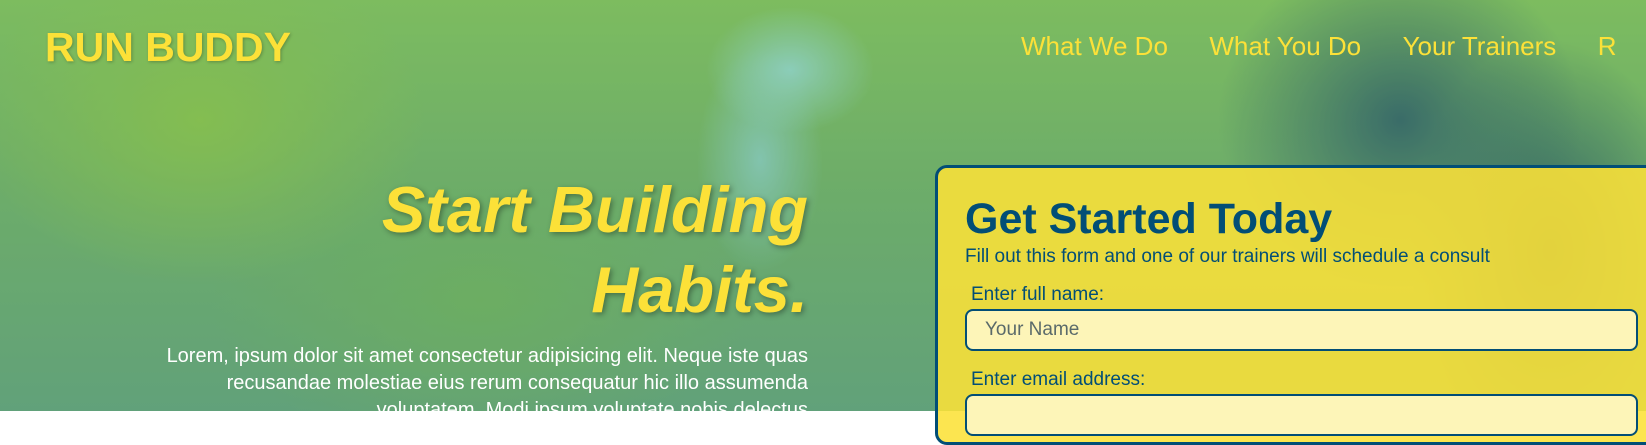 The width and height of the screenshot is (1646, 445). What do you see at coordinates (594, 209) in the screenshot?
I see `hero-title-line1: Start Building` at bounding box center [594, 209].